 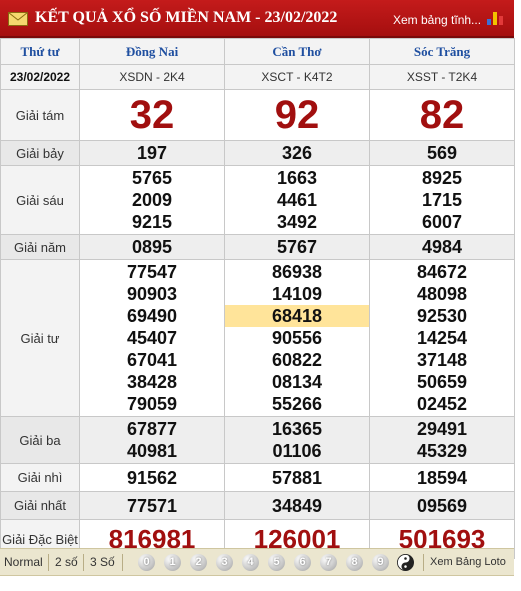 I want to click on digit-1-button: 1, so click(x=172, y=562).